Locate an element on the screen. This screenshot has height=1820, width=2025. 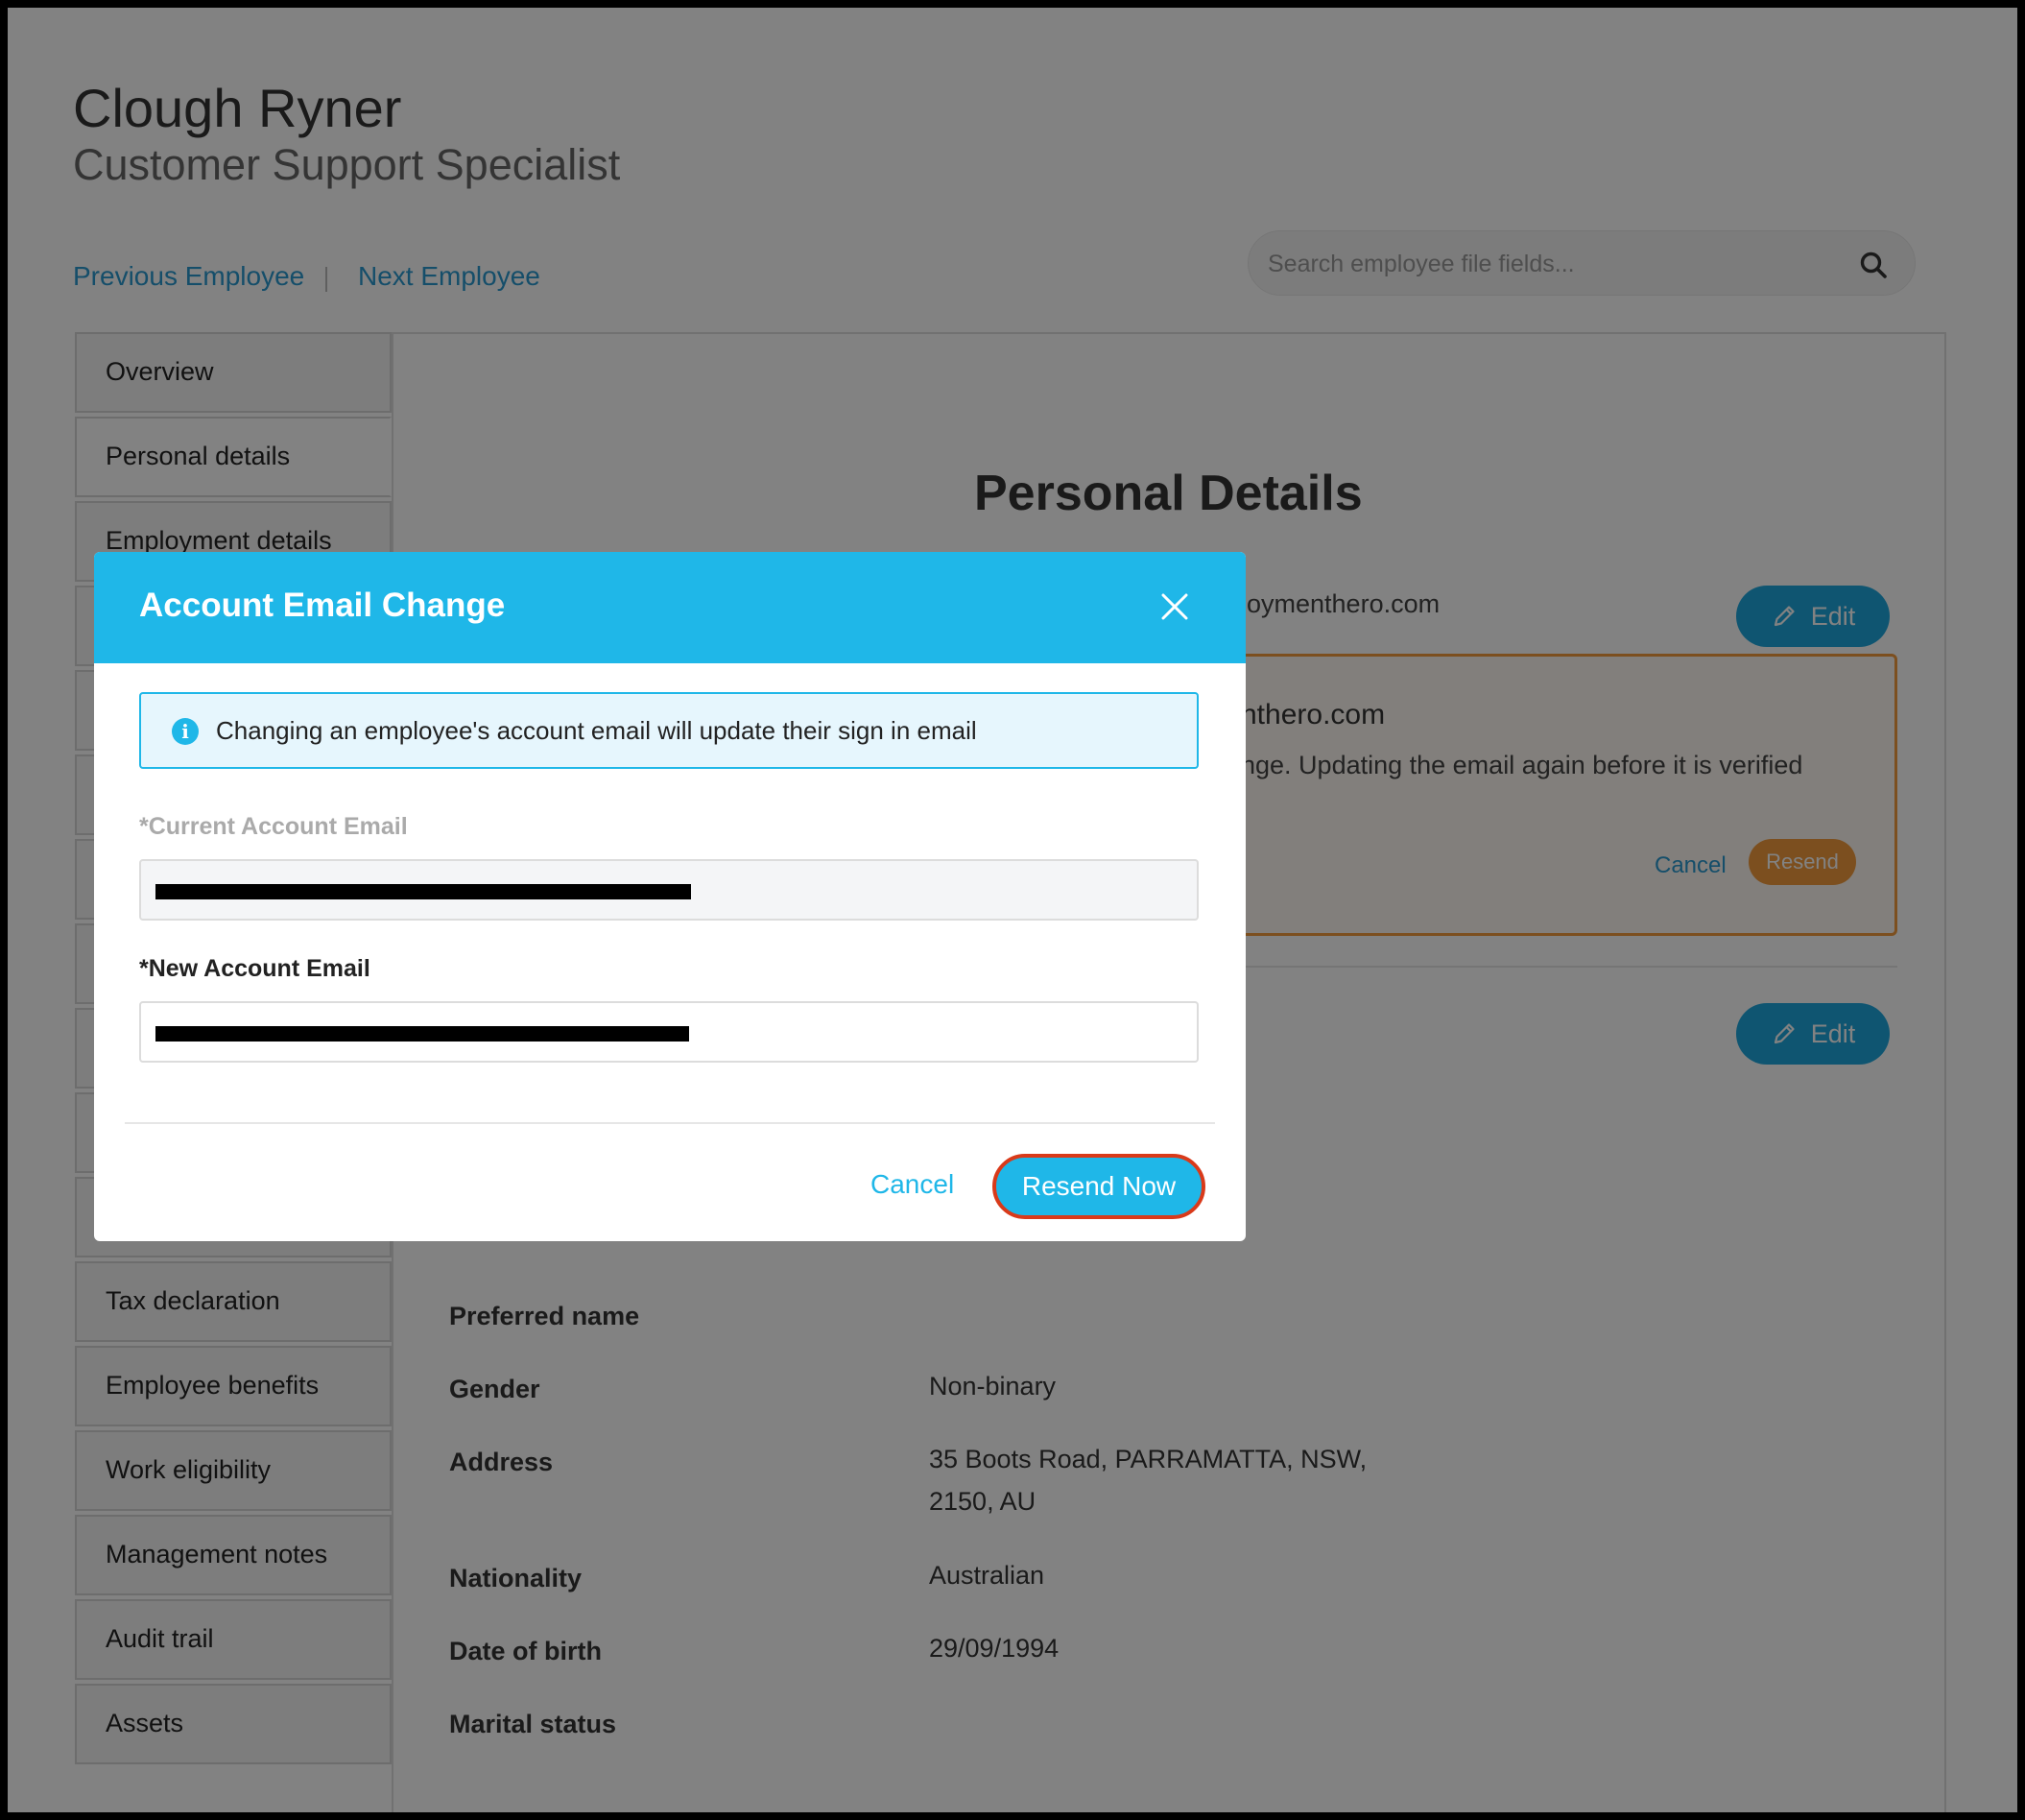
current-email-label: *Current Account Email is located at coordinates (274, 827).